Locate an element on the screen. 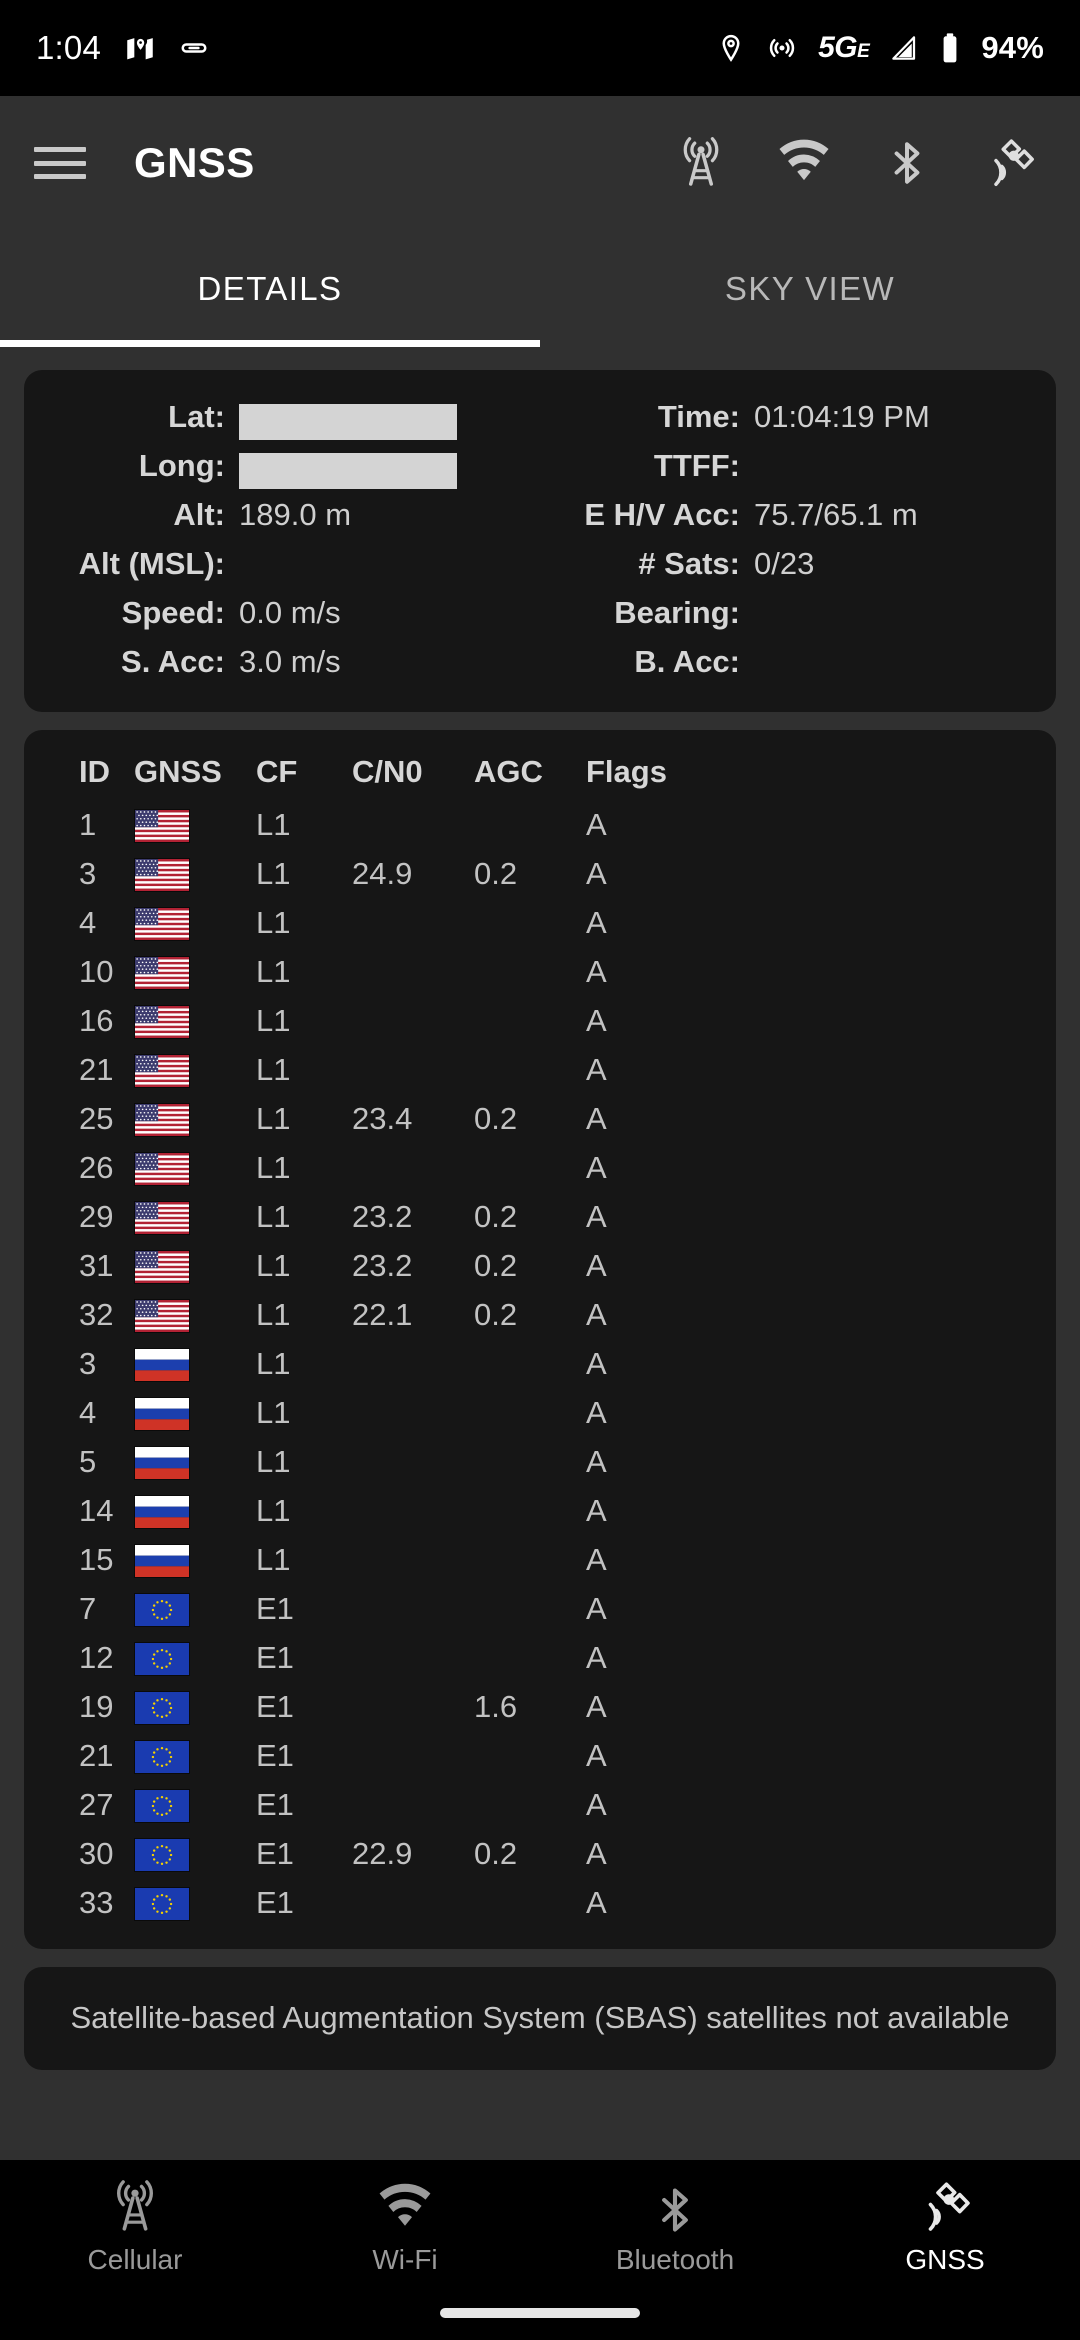 The height and width of the screenshot is (2340, 1080). bluetooth-icon is located at coordinates (907, 163).